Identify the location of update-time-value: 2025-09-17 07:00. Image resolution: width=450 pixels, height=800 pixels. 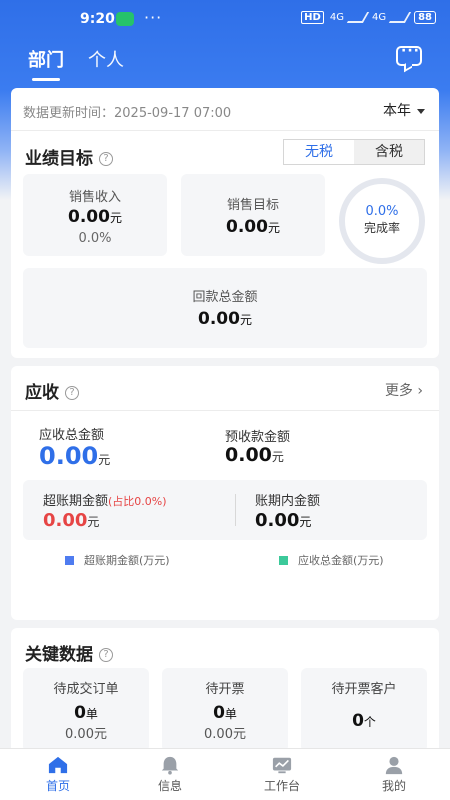
(173, 113).